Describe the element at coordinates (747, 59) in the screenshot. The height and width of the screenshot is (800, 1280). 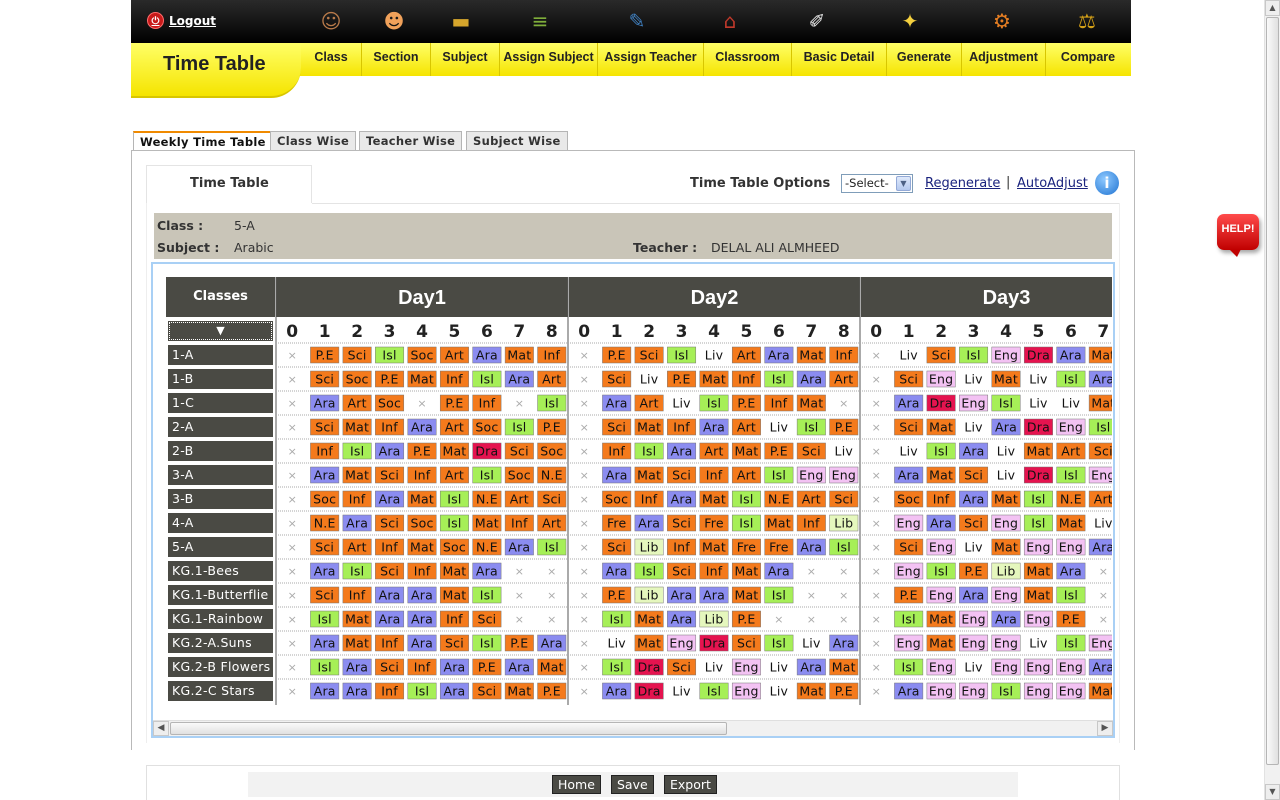
I see `menu-item-classroom: Classroom` at that location.